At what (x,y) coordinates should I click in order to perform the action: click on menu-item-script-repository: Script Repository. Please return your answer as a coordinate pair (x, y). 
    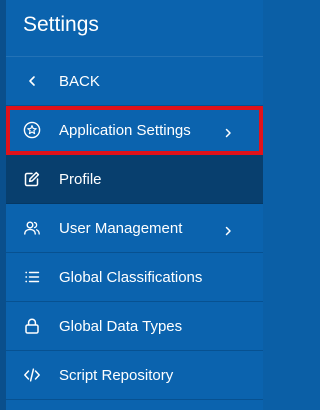
    Looking at the image, I should click on (134, 375).